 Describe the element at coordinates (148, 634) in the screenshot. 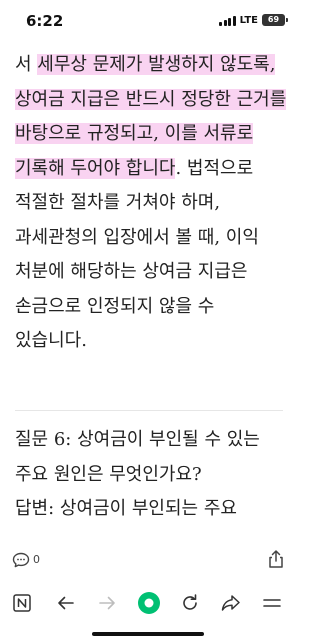

I see `home-indicator` at that location.